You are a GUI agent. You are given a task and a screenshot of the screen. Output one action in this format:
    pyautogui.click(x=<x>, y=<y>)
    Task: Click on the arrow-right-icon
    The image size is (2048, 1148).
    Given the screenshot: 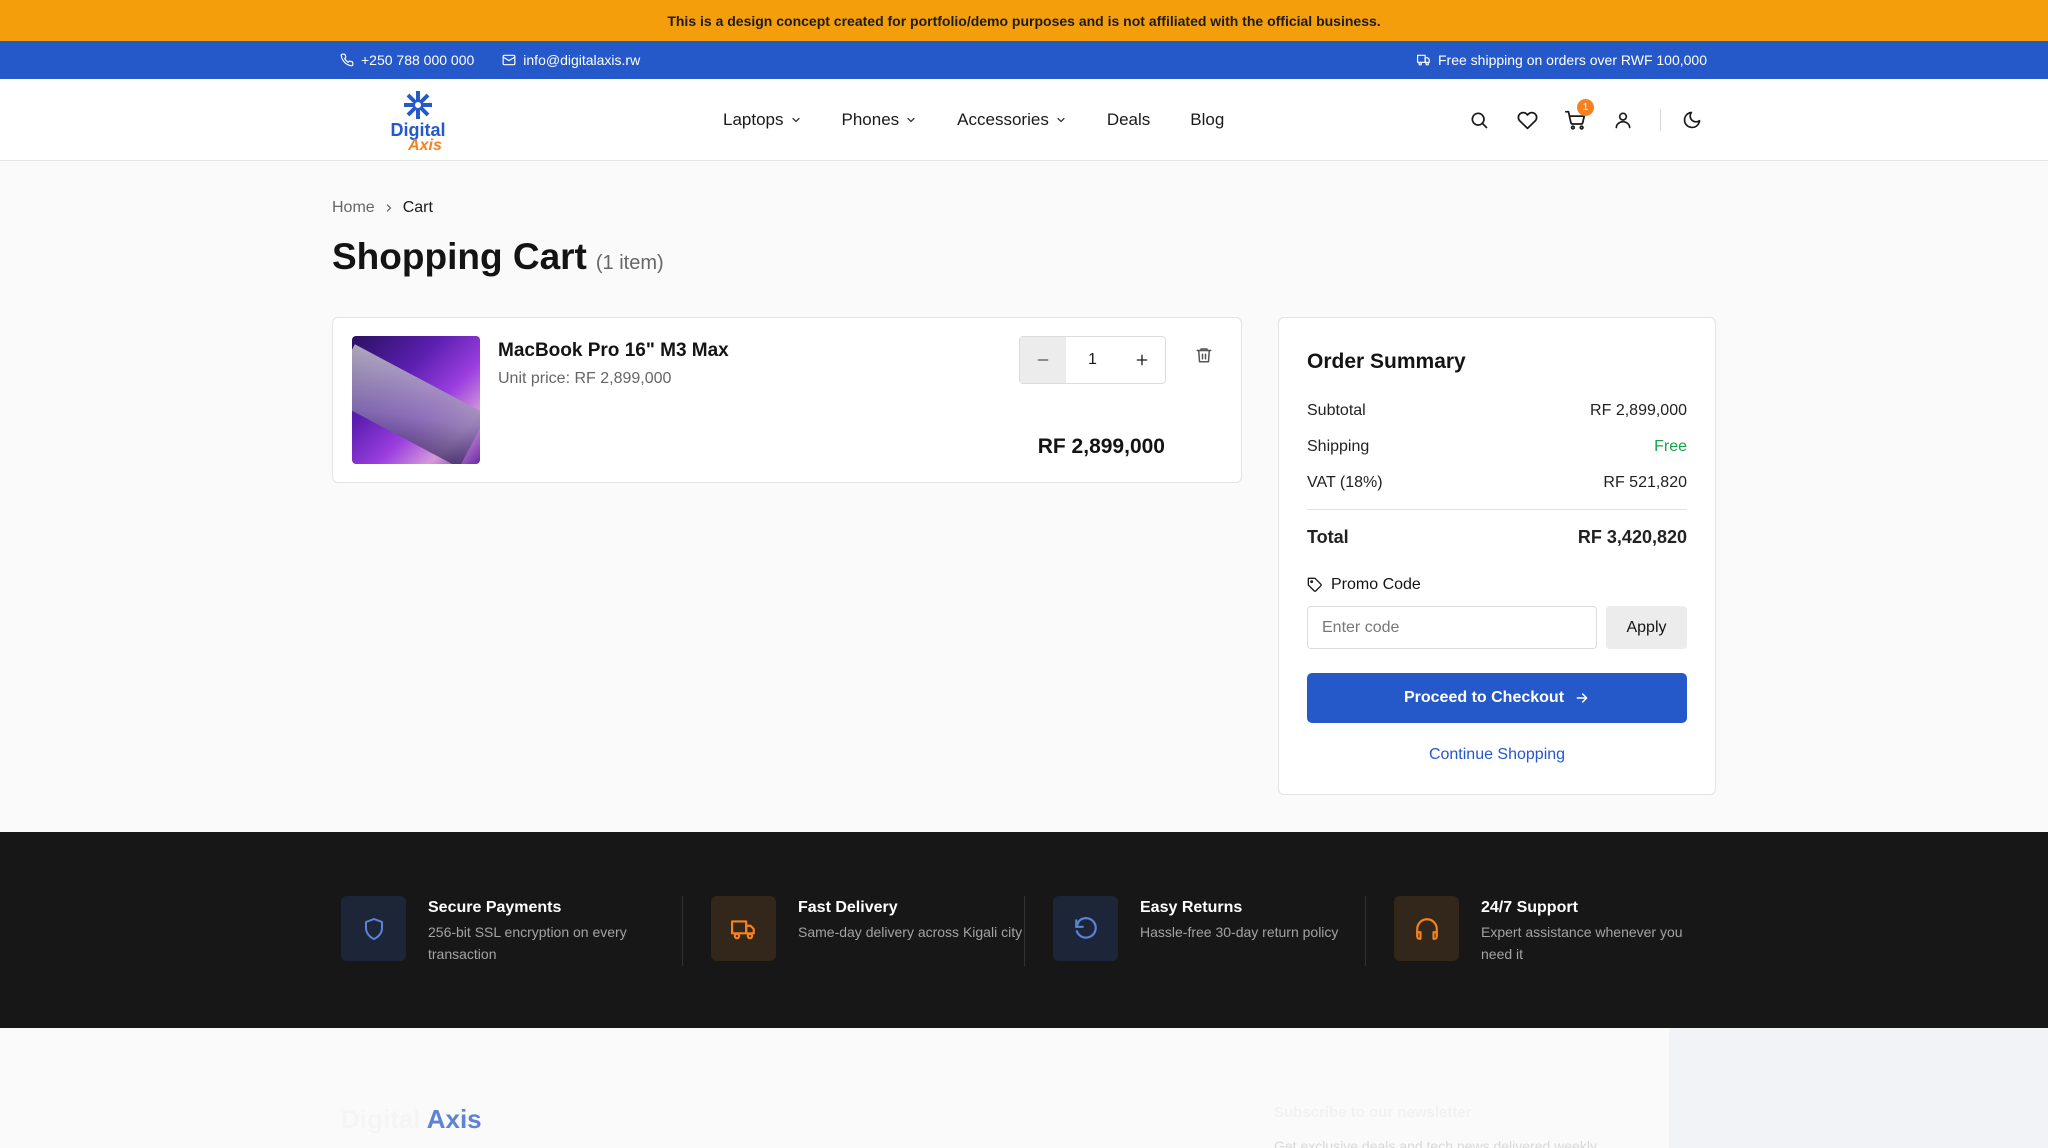 What is the action you would take?
    pyautogui.click(x=1582, y=698)
    